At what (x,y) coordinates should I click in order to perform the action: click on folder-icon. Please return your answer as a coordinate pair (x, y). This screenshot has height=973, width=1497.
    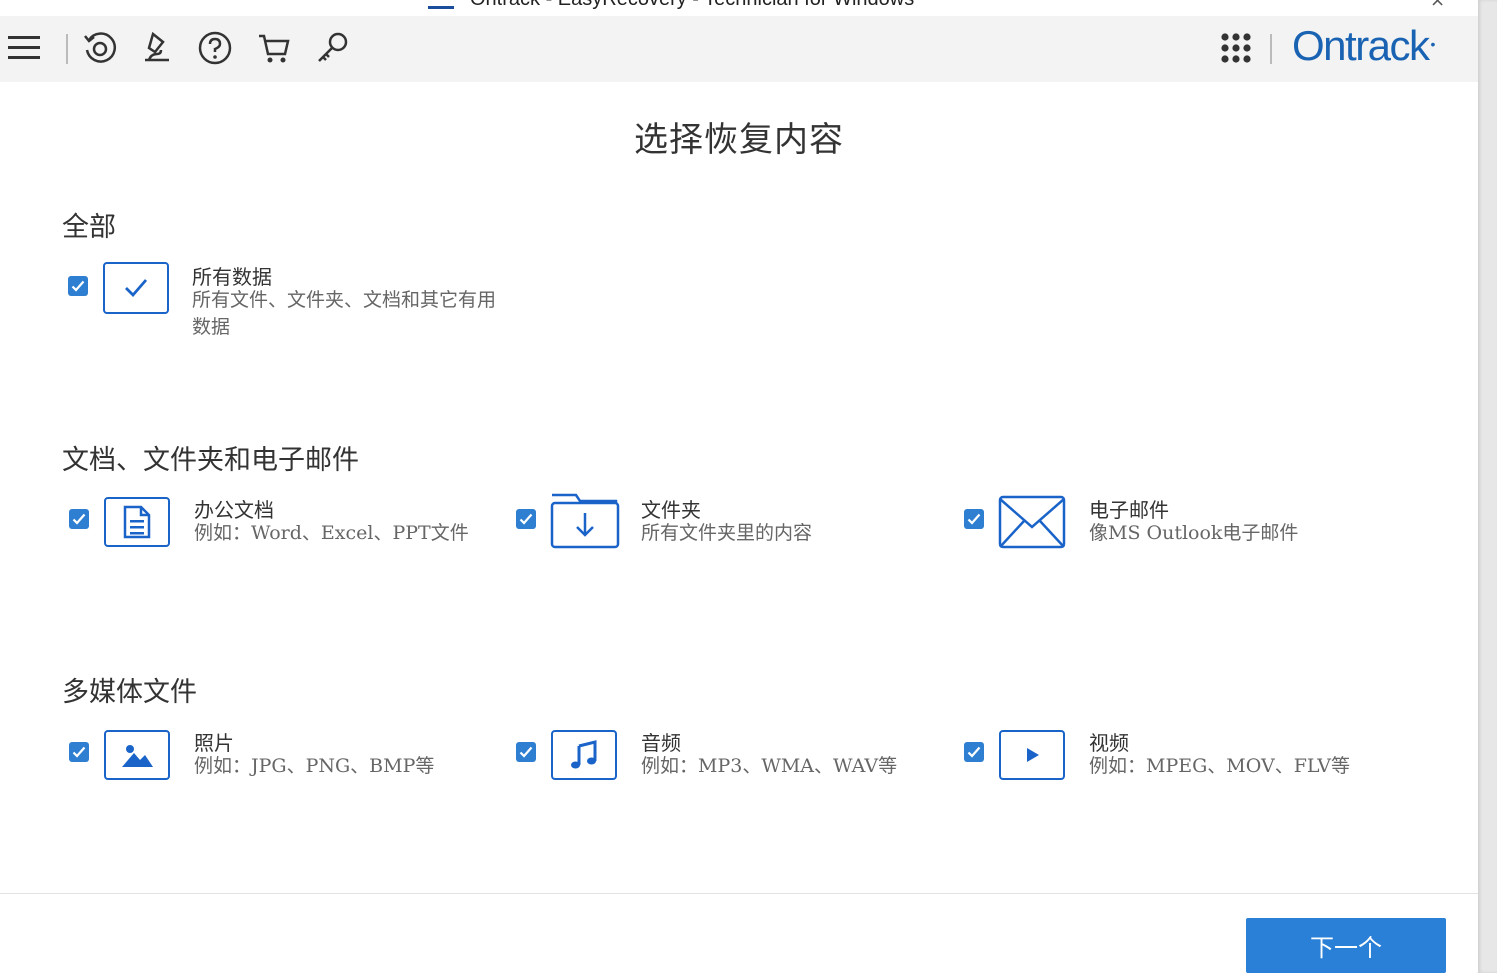
    Looking at the image, I should click on (585, 520).